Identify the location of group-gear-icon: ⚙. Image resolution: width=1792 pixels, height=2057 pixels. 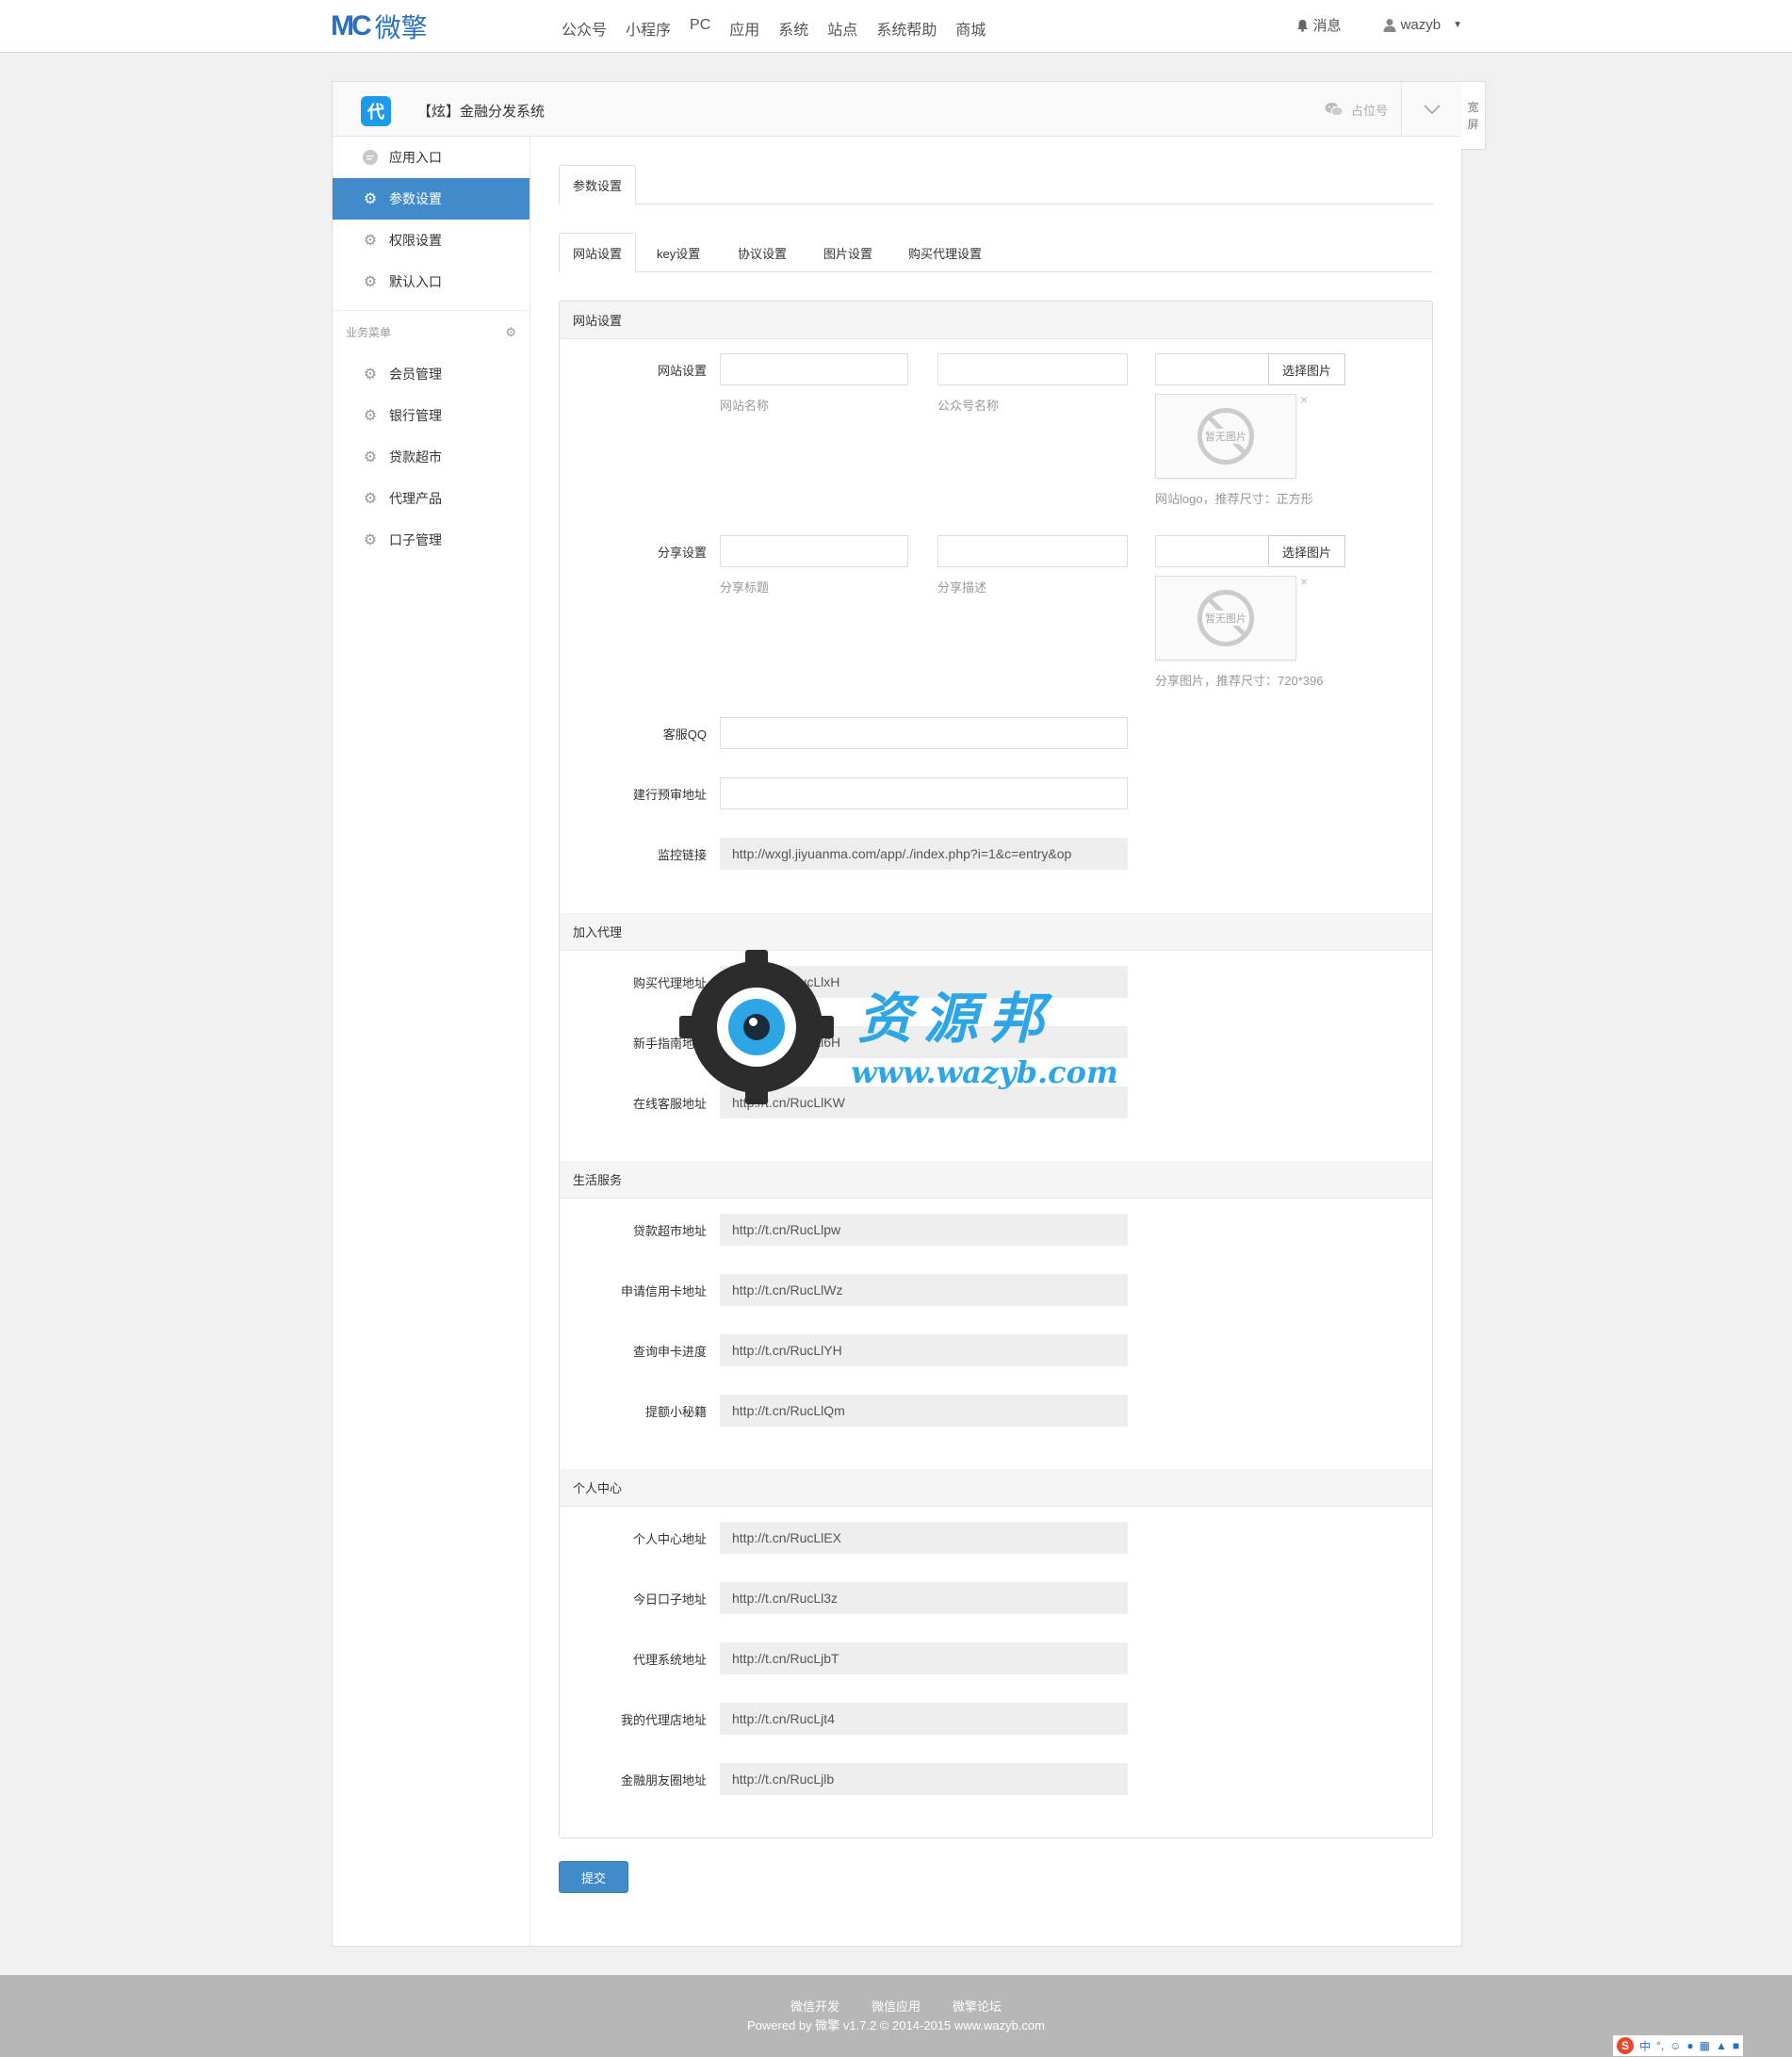
(511, 332).